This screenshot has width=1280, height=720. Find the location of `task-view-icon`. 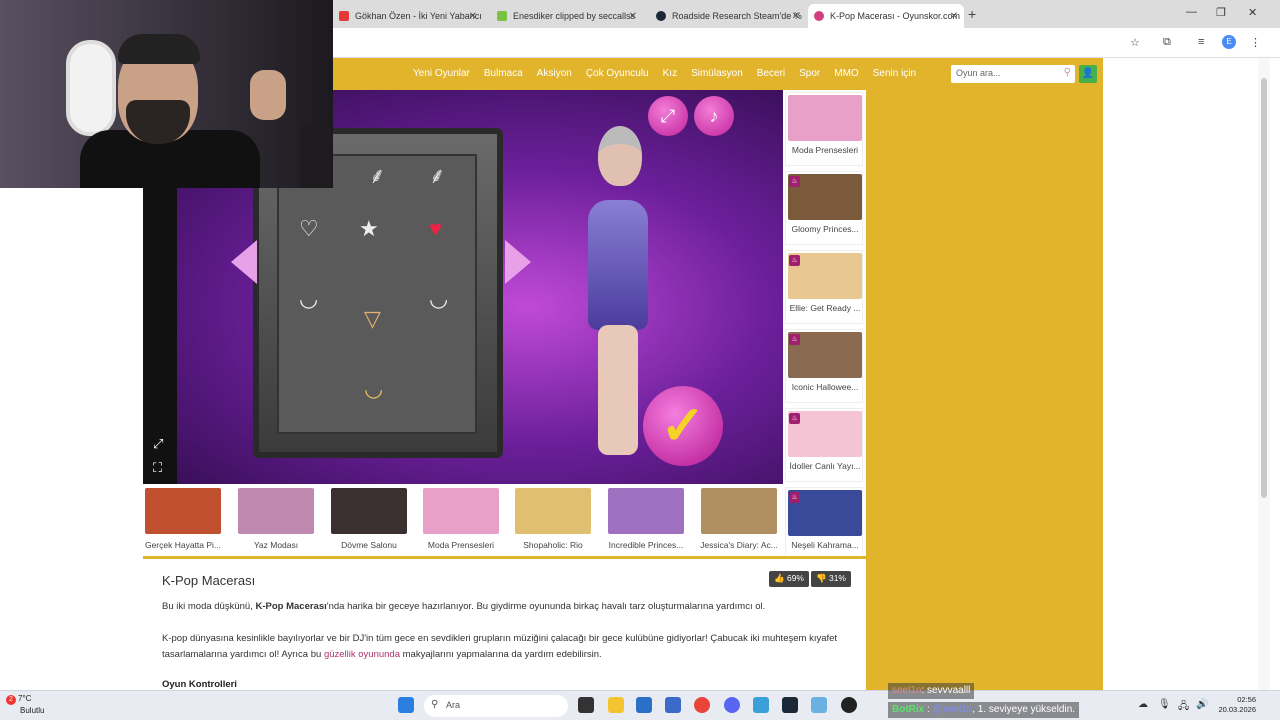

task-view-icon is located at coordinates (586, 705).